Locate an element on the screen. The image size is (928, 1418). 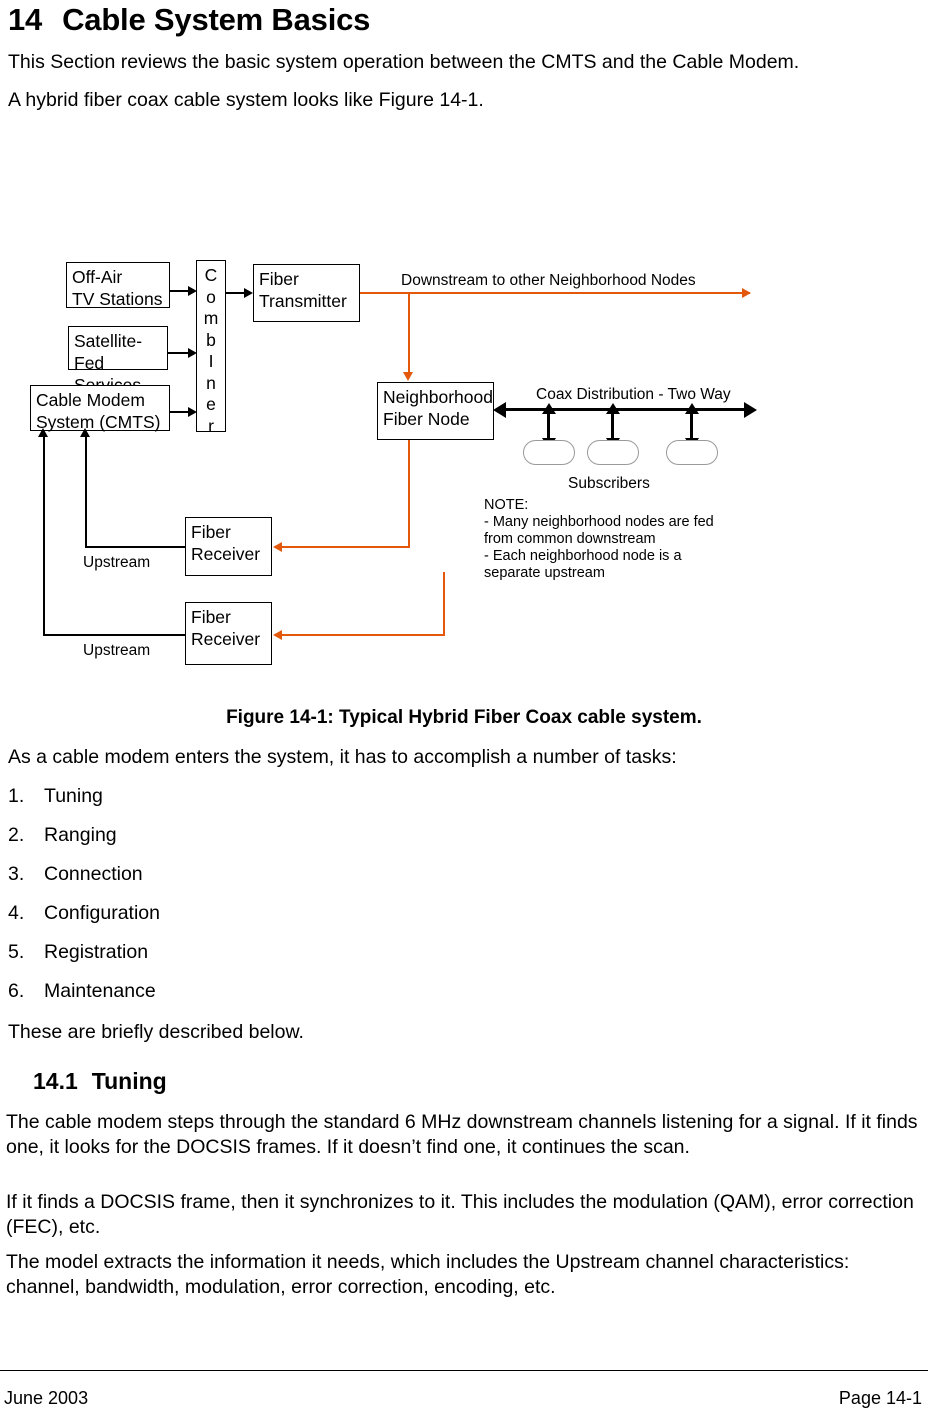
chapter-number: 14 is located at coordinates (25, 19).